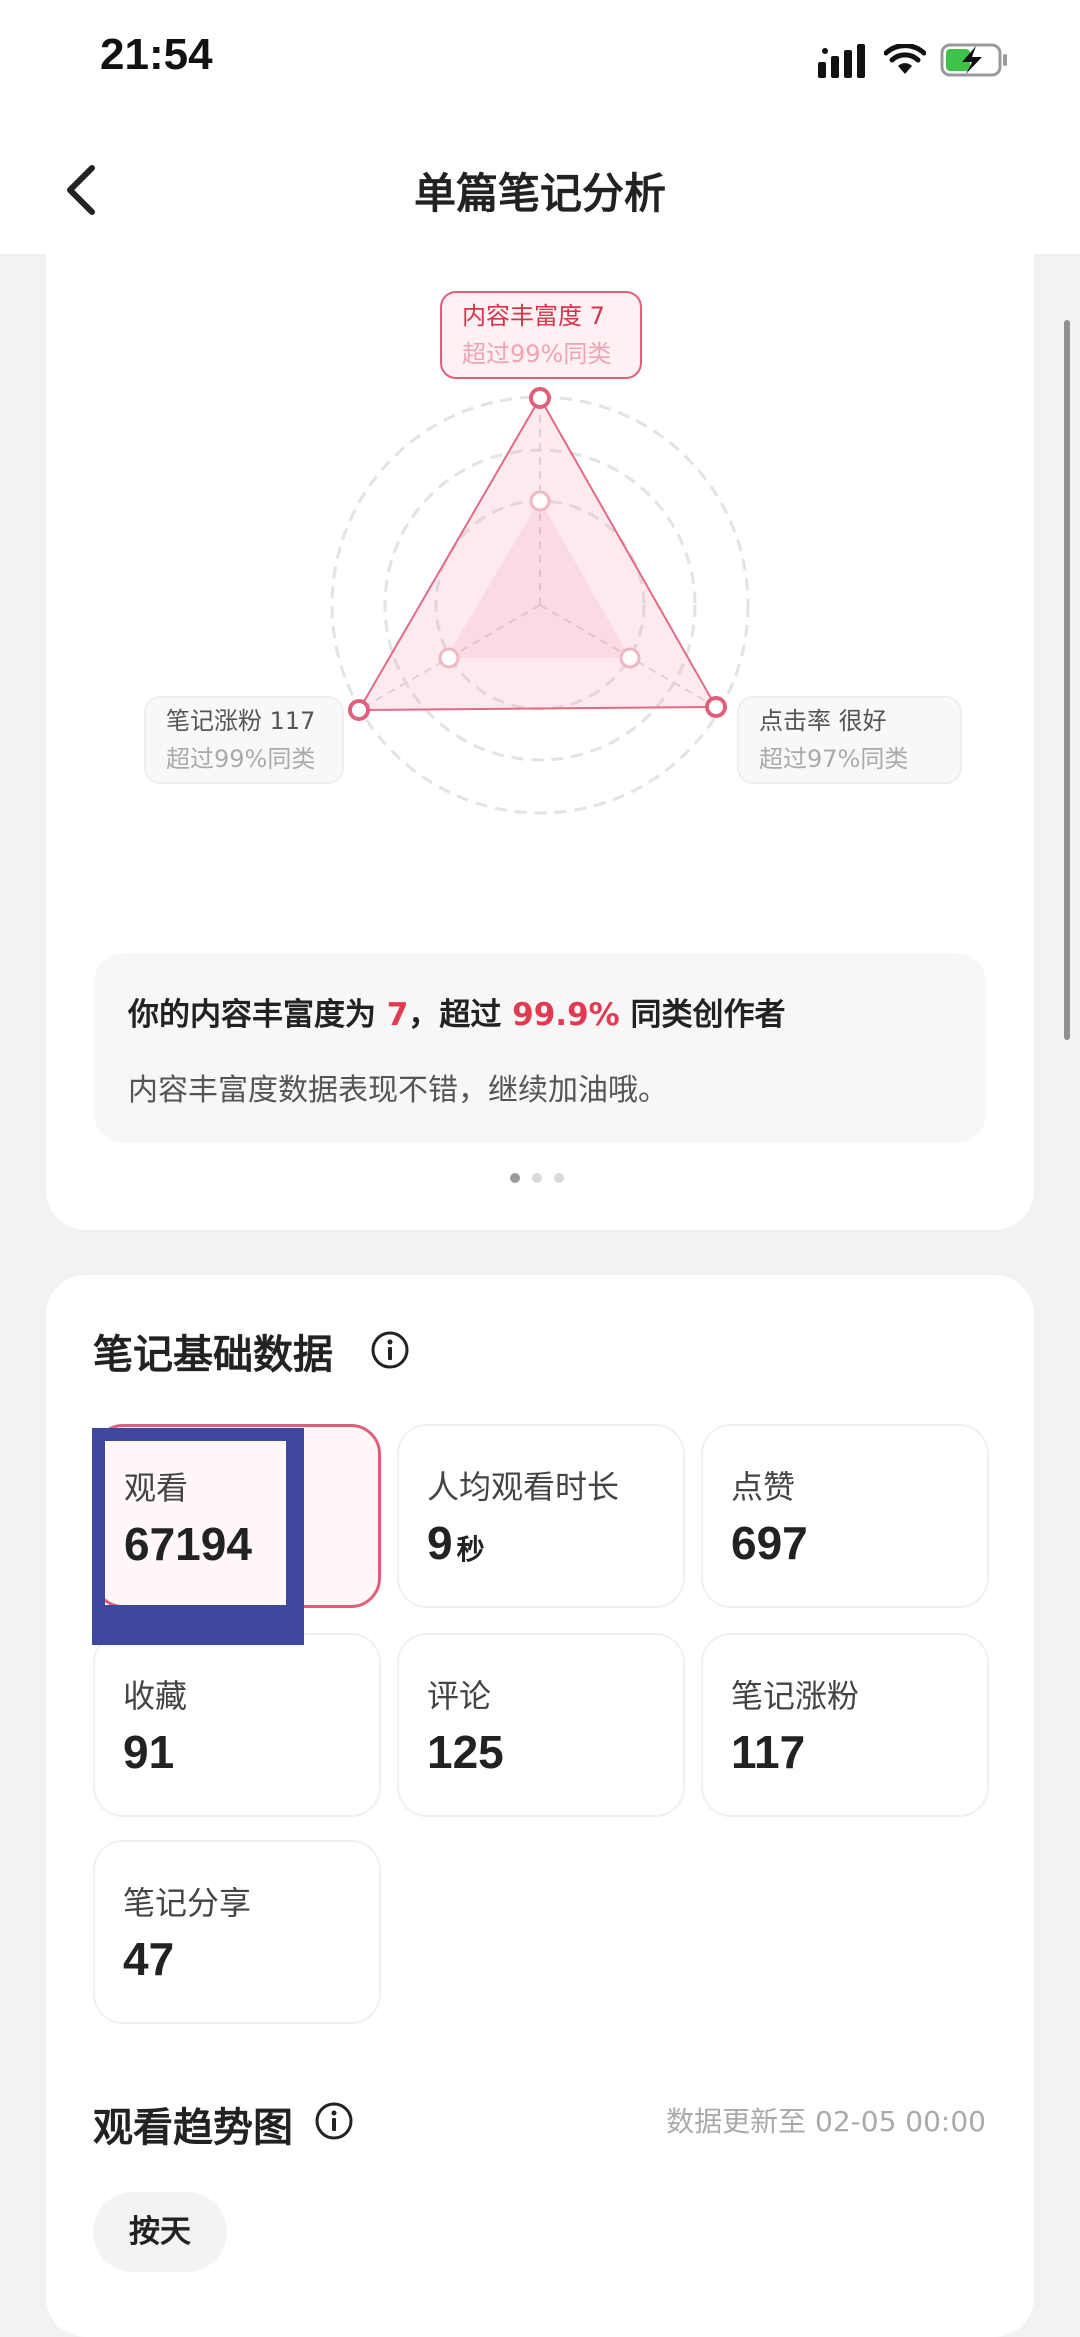  Describe the element at coordinates (849, 740) in the screenshot. I see `radar-tag-ctr: 点击率 很好 超过97%同类` at that location.